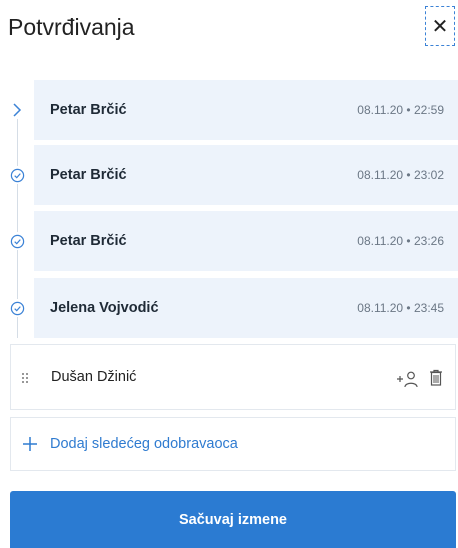  I want to click on save-button: Sačuvaj izmene, so click(233, 519).